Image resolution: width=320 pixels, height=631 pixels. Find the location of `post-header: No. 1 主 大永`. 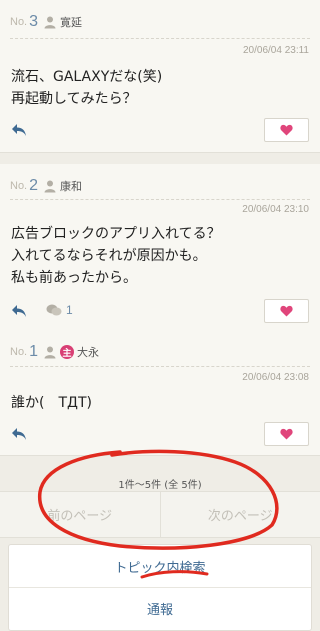

post-header: No. 1 主 大永 is located at coordinates (54, 352).